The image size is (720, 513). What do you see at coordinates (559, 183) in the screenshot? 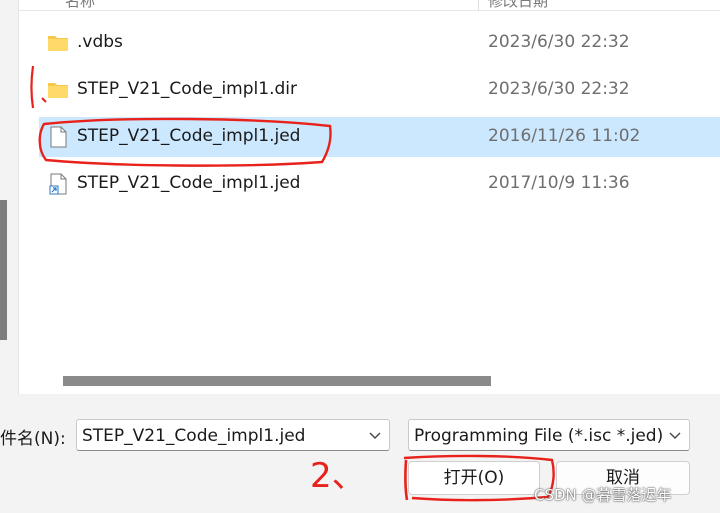
I see `file-date: 2017/10/9 11:36` at bounding box center [559, 183].